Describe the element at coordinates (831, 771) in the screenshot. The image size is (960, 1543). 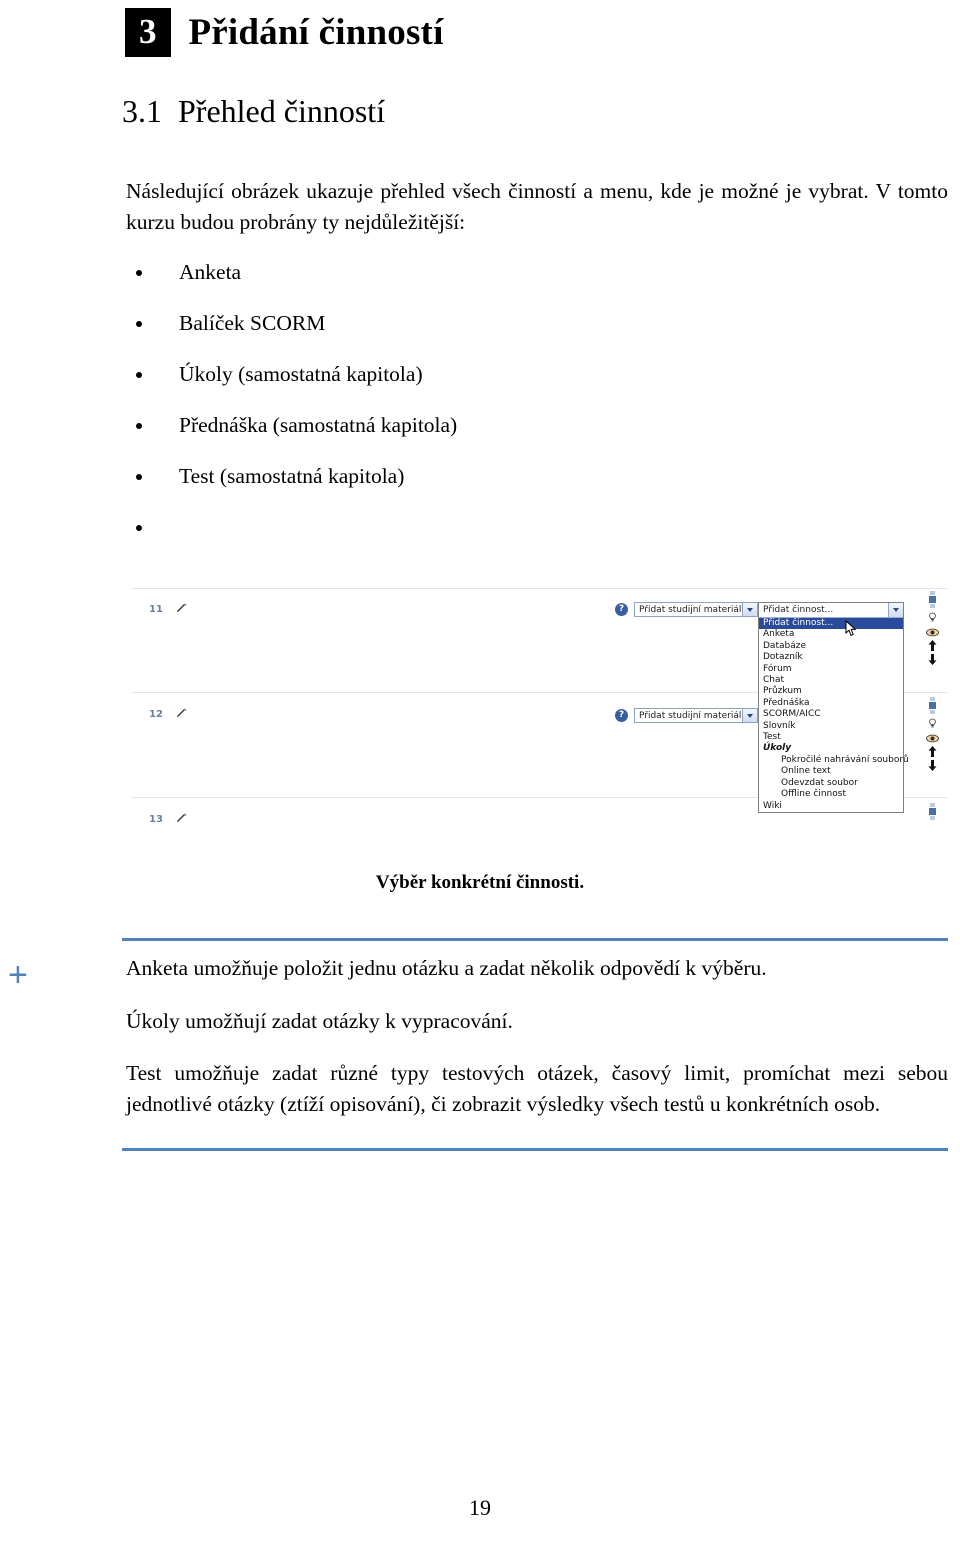
I see `dropdown-option: Online text` at that location.